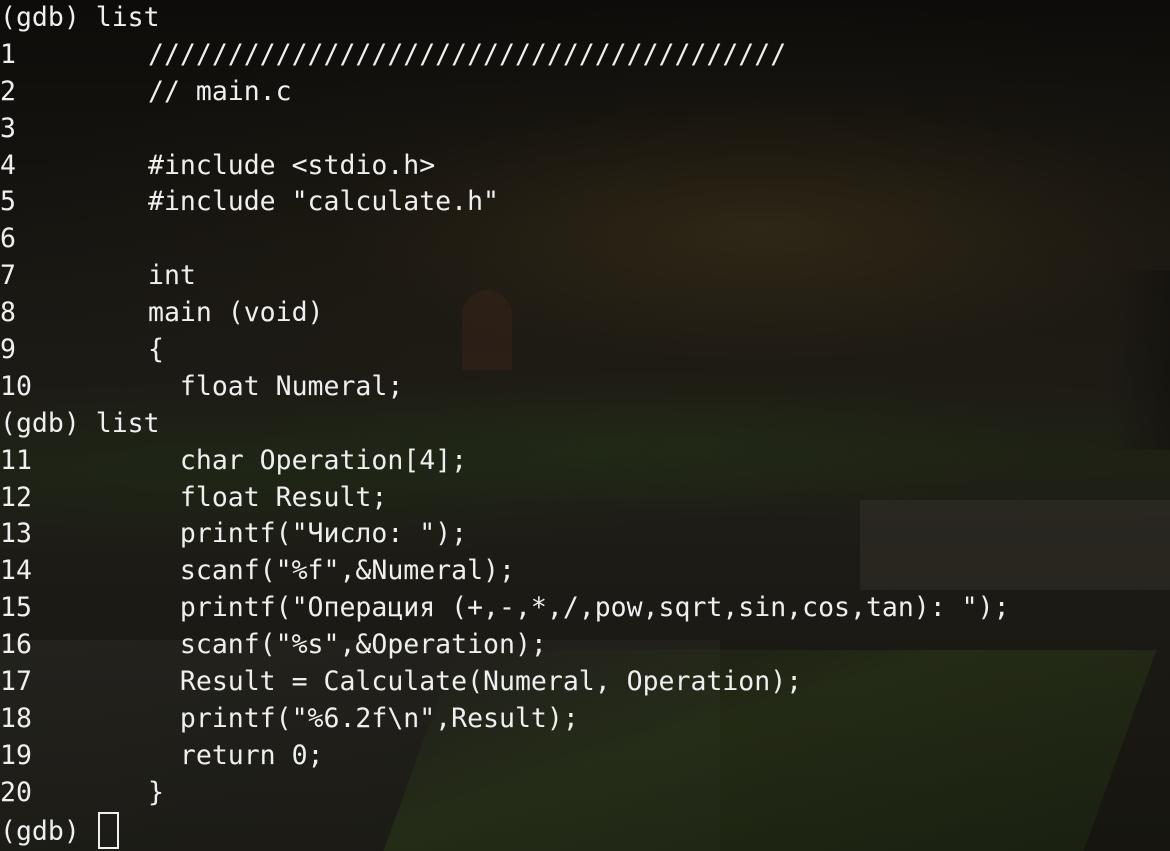 This screenshot has width=1170, height=851. I want to click on line-number: 3, so click(8, 128).